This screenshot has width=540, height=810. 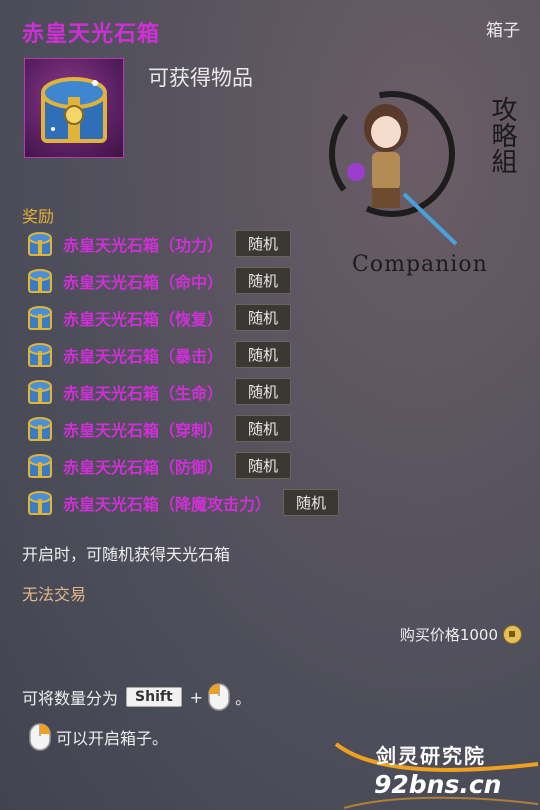 What do you see at coordinates (154, 697) in the screenshot?
I see `shift-key-icon: Shift` at bounding box center [154, 697].